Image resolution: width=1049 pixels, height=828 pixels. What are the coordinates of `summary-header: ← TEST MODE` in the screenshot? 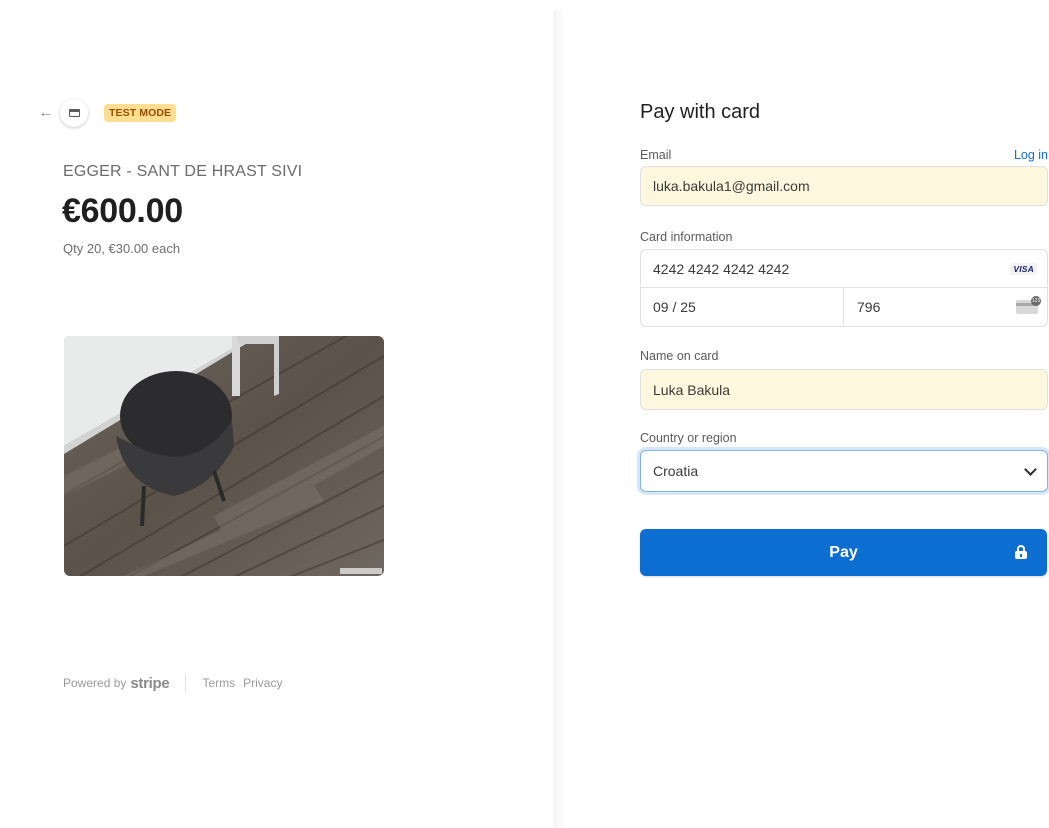 It's located at (107, 113).